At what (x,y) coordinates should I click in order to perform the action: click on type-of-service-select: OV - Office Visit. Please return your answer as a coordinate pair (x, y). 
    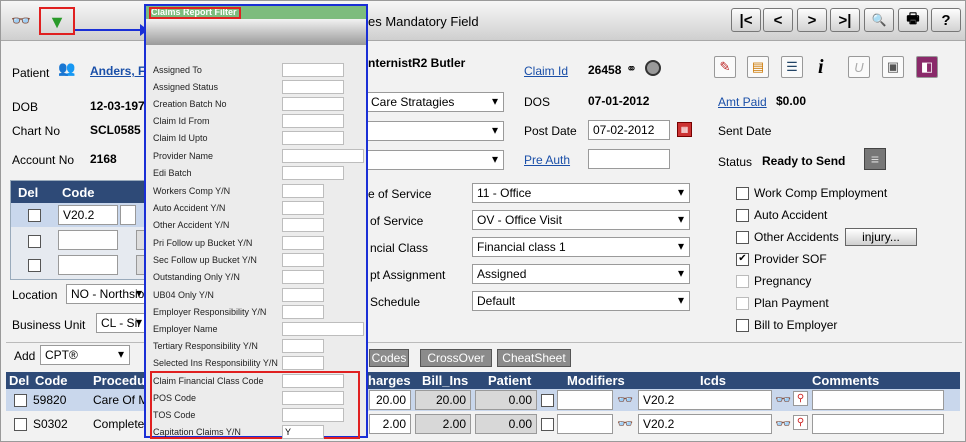
    Looking at the image, I should click on (581, 220).